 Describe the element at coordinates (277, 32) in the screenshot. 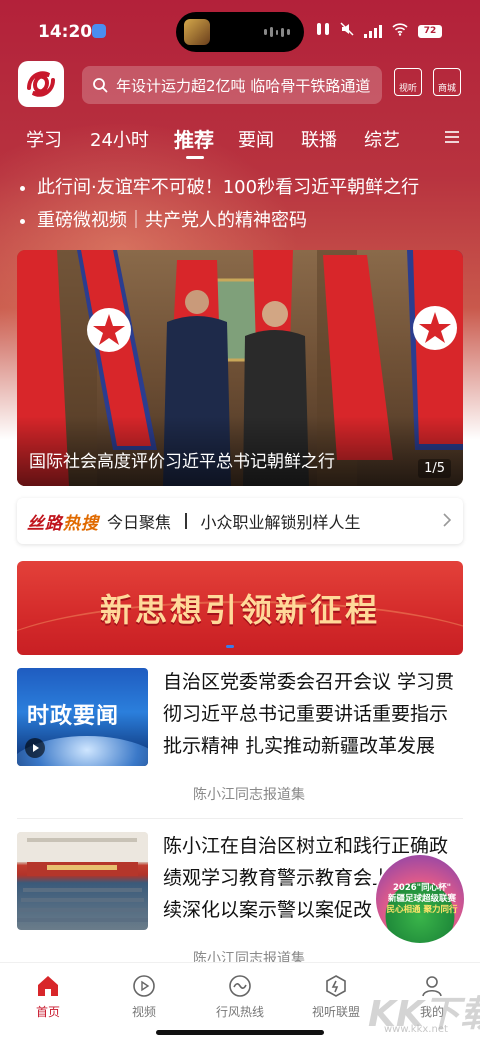

I see `audio-wave-icon` at that location.